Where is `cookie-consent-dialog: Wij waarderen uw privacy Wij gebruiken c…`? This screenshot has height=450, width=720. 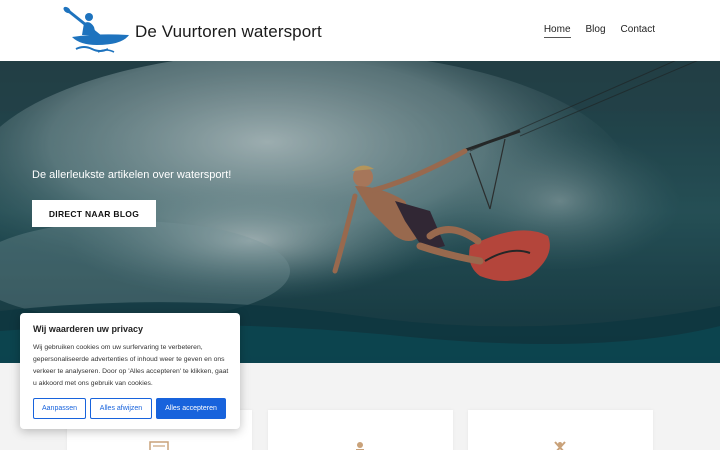 cookie-consent-dialog: Wij waarderen uw privacy Wij gebruiken c… is located at coordinates (130, 371).